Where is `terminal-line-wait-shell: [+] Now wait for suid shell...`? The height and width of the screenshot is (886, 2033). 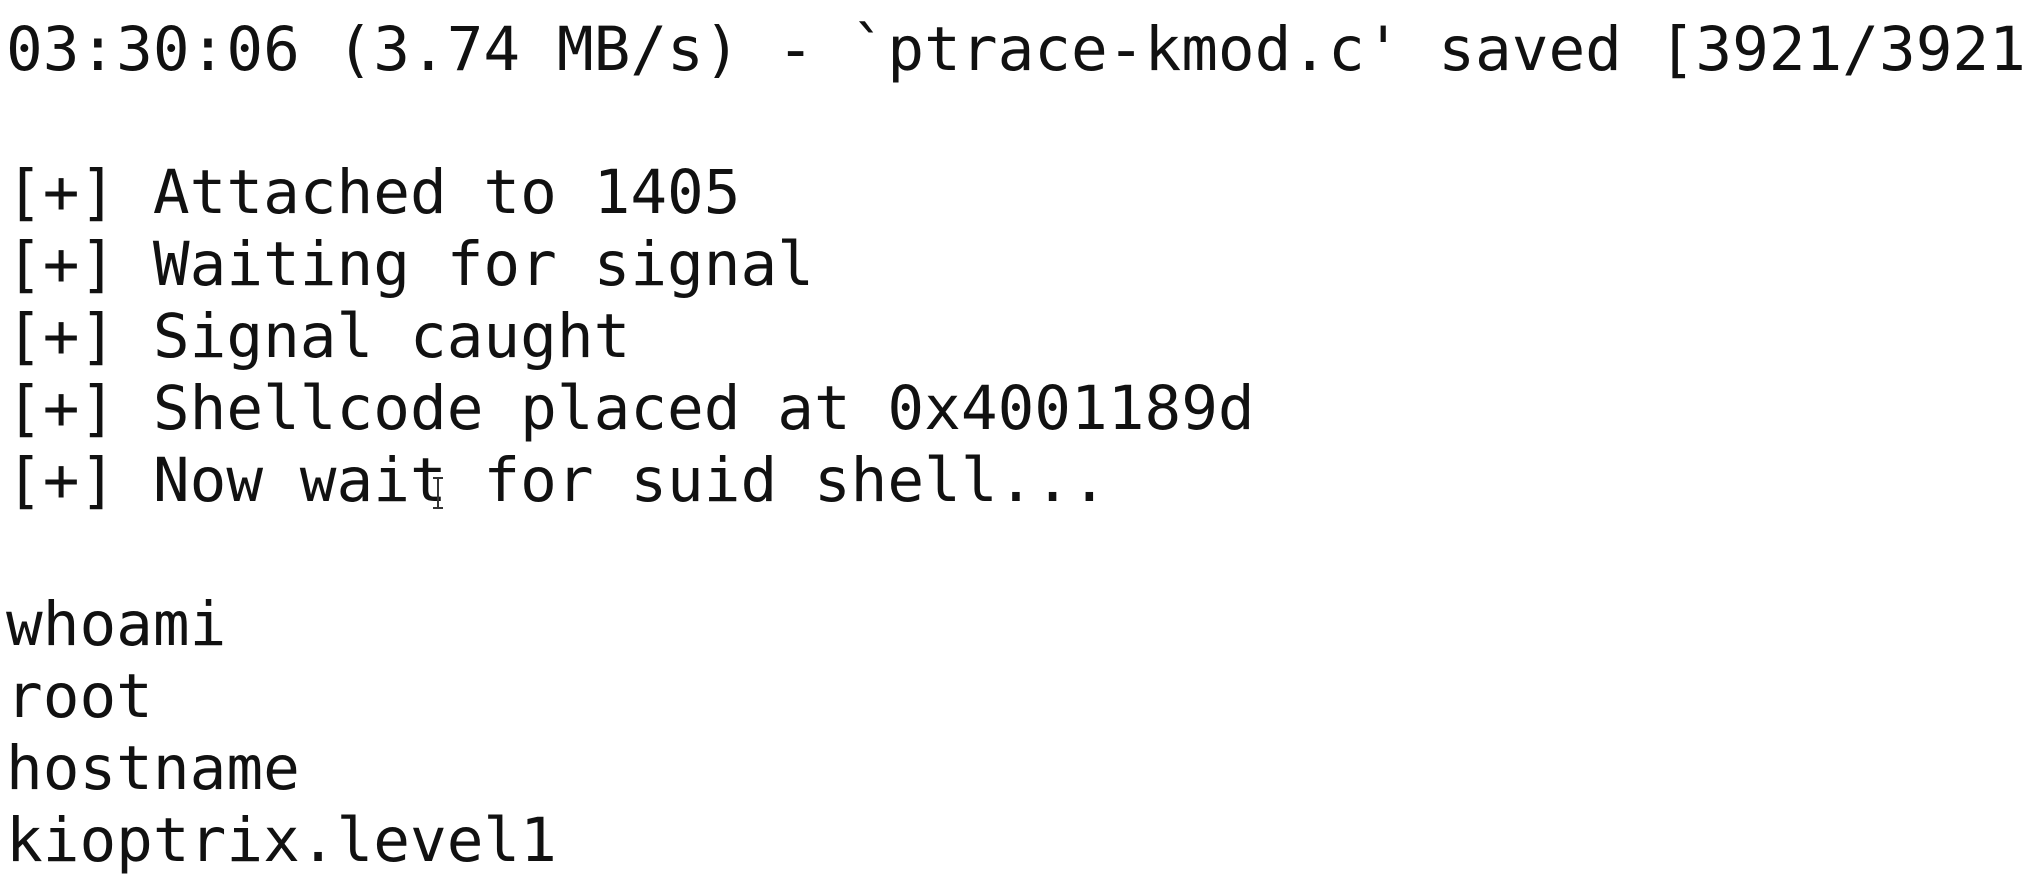 terminal-line-wait-shell: [+] Now wait for suid shell... is located at coordinates (557, 480).